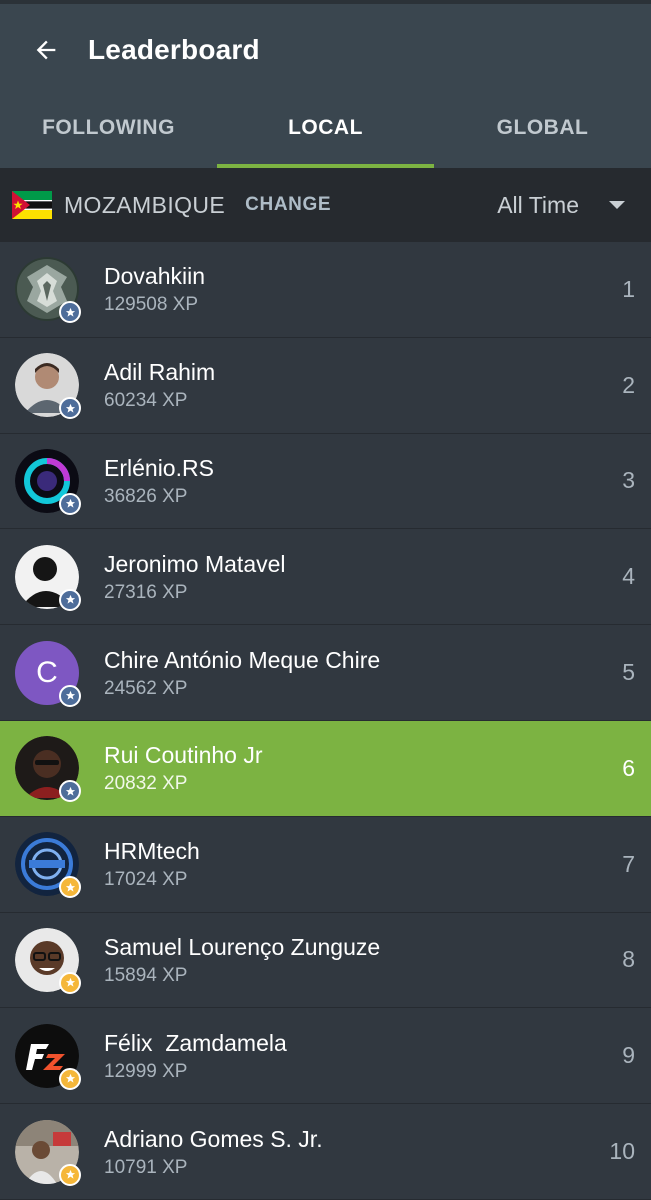 The height and width of the screenshot is (1200, 651). What do you see at coordinates (325, 290) in the screenshot?
I see `leaderboard-row: Dovahkiin 129508 XP 1` at bounding box center [325, 290].